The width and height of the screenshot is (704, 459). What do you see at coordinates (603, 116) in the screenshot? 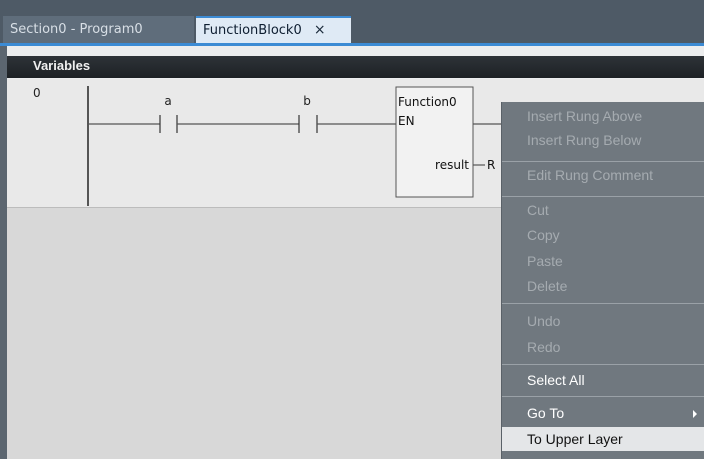
I see `menu-item-insert-rung-above: Insert Rung Above` at bounding box center [603, 116].